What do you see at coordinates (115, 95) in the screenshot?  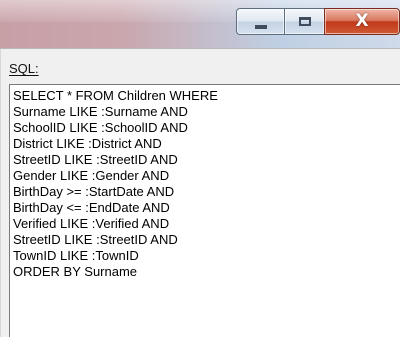 I see `sql-line: SELECT * FROM Children WHERE` at bounding box center [115, 95].